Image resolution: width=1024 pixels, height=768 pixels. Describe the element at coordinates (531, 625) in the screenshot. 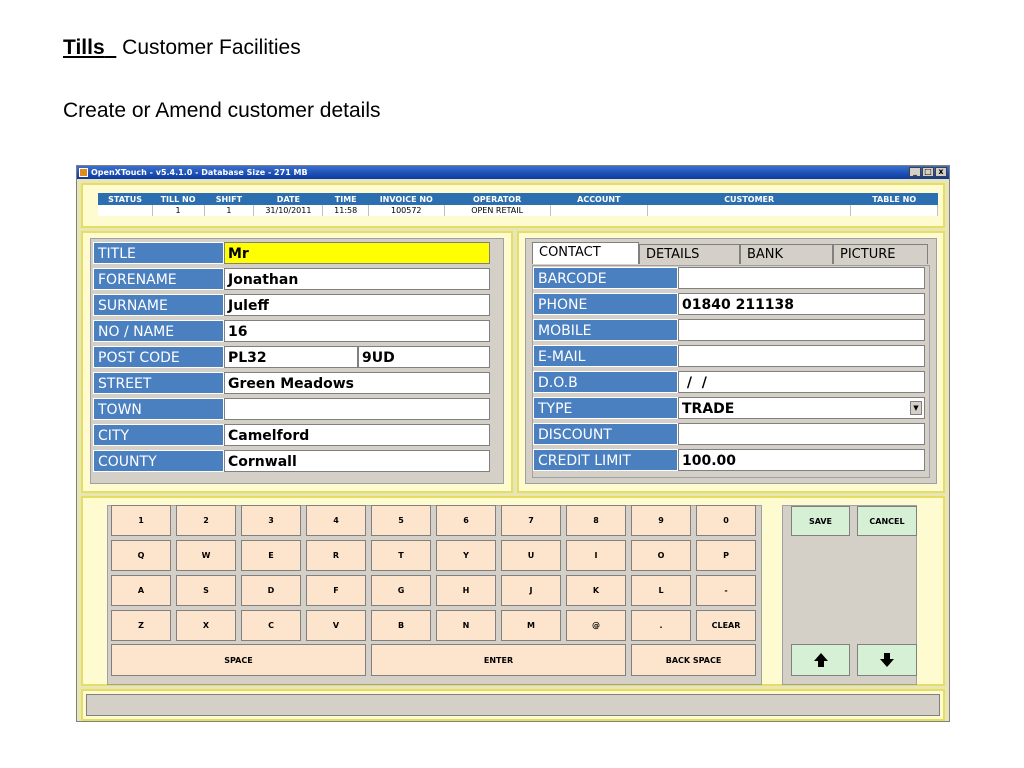

I see `key: M` at that location.